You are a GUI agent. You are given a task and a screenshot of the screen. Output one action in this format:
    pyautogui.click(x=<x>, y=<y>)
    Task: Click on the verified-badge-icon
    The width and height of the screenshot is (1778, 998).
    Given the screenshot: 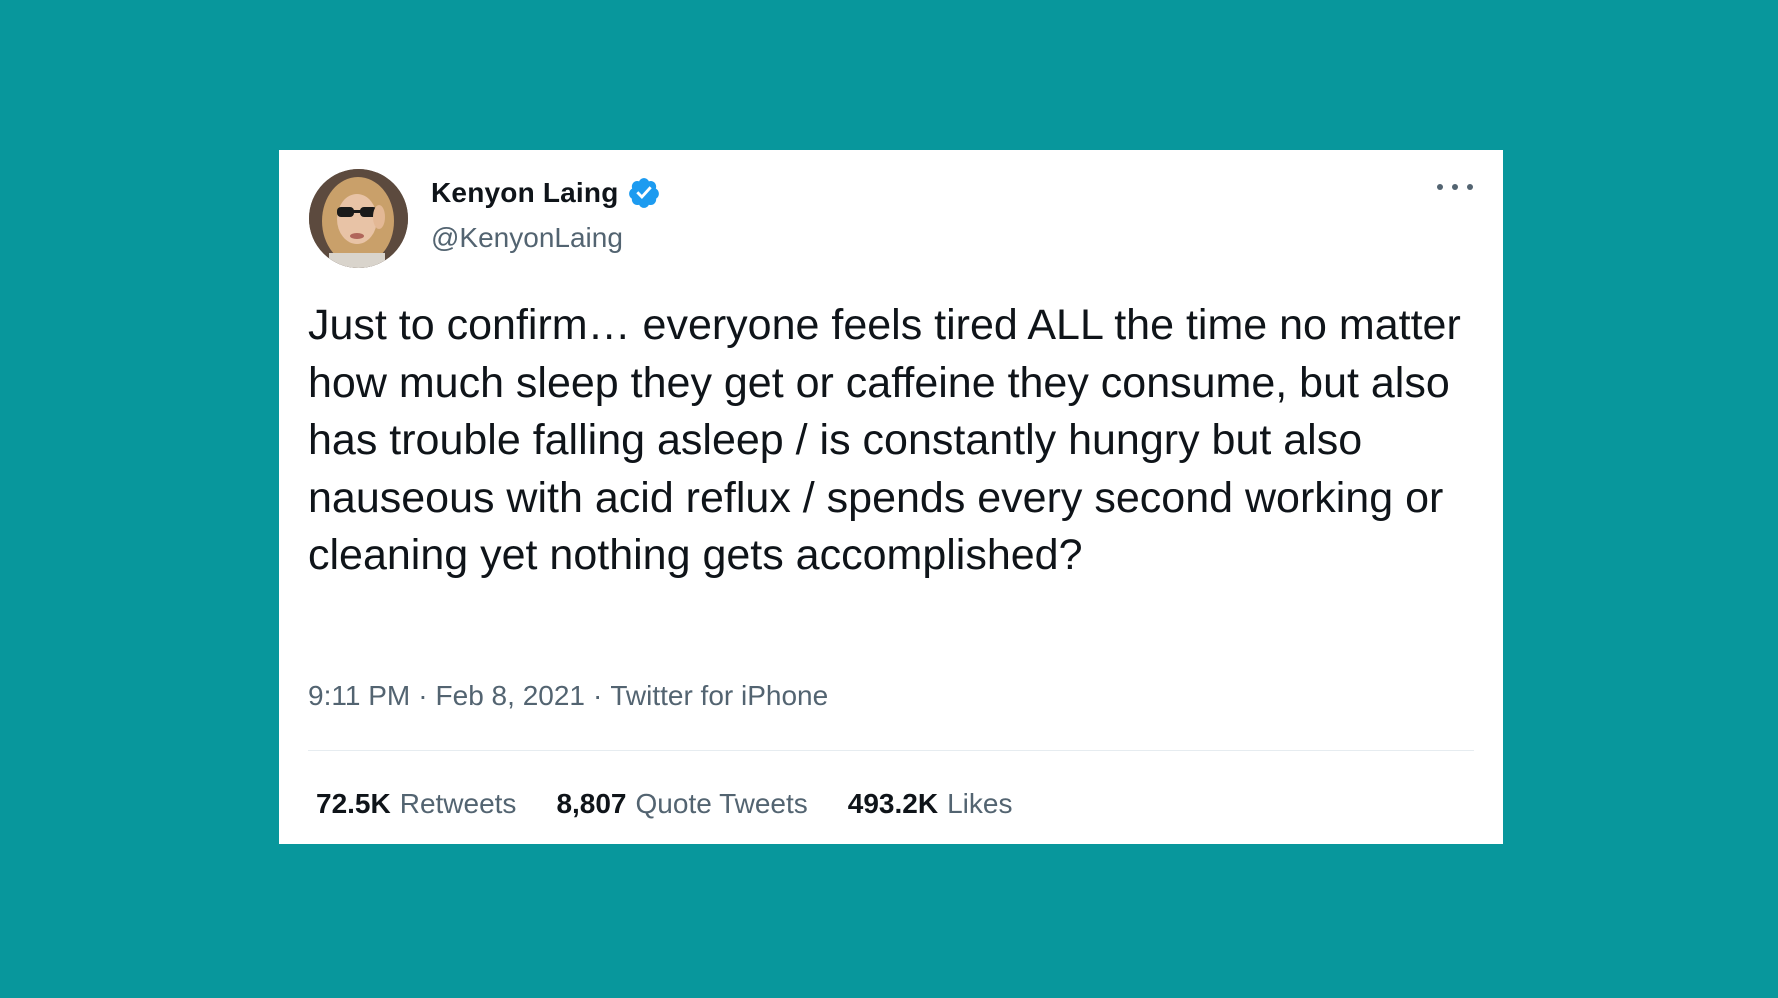 What is the action you would take?
    pyautogui.click(x=643, y=193)
    